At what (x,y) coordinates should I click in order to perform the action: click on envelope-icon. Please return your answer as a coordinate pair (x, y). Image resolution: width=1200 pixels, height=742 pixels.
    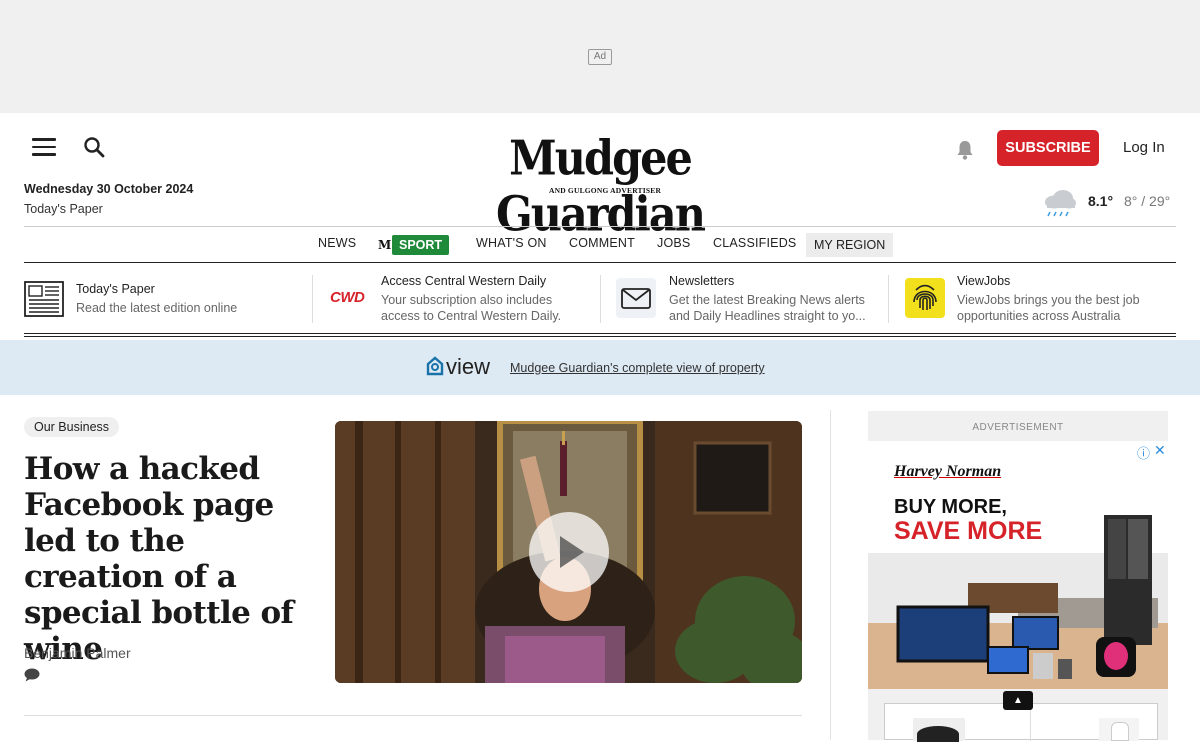
    Looking at the image, I should click on (636, 298).